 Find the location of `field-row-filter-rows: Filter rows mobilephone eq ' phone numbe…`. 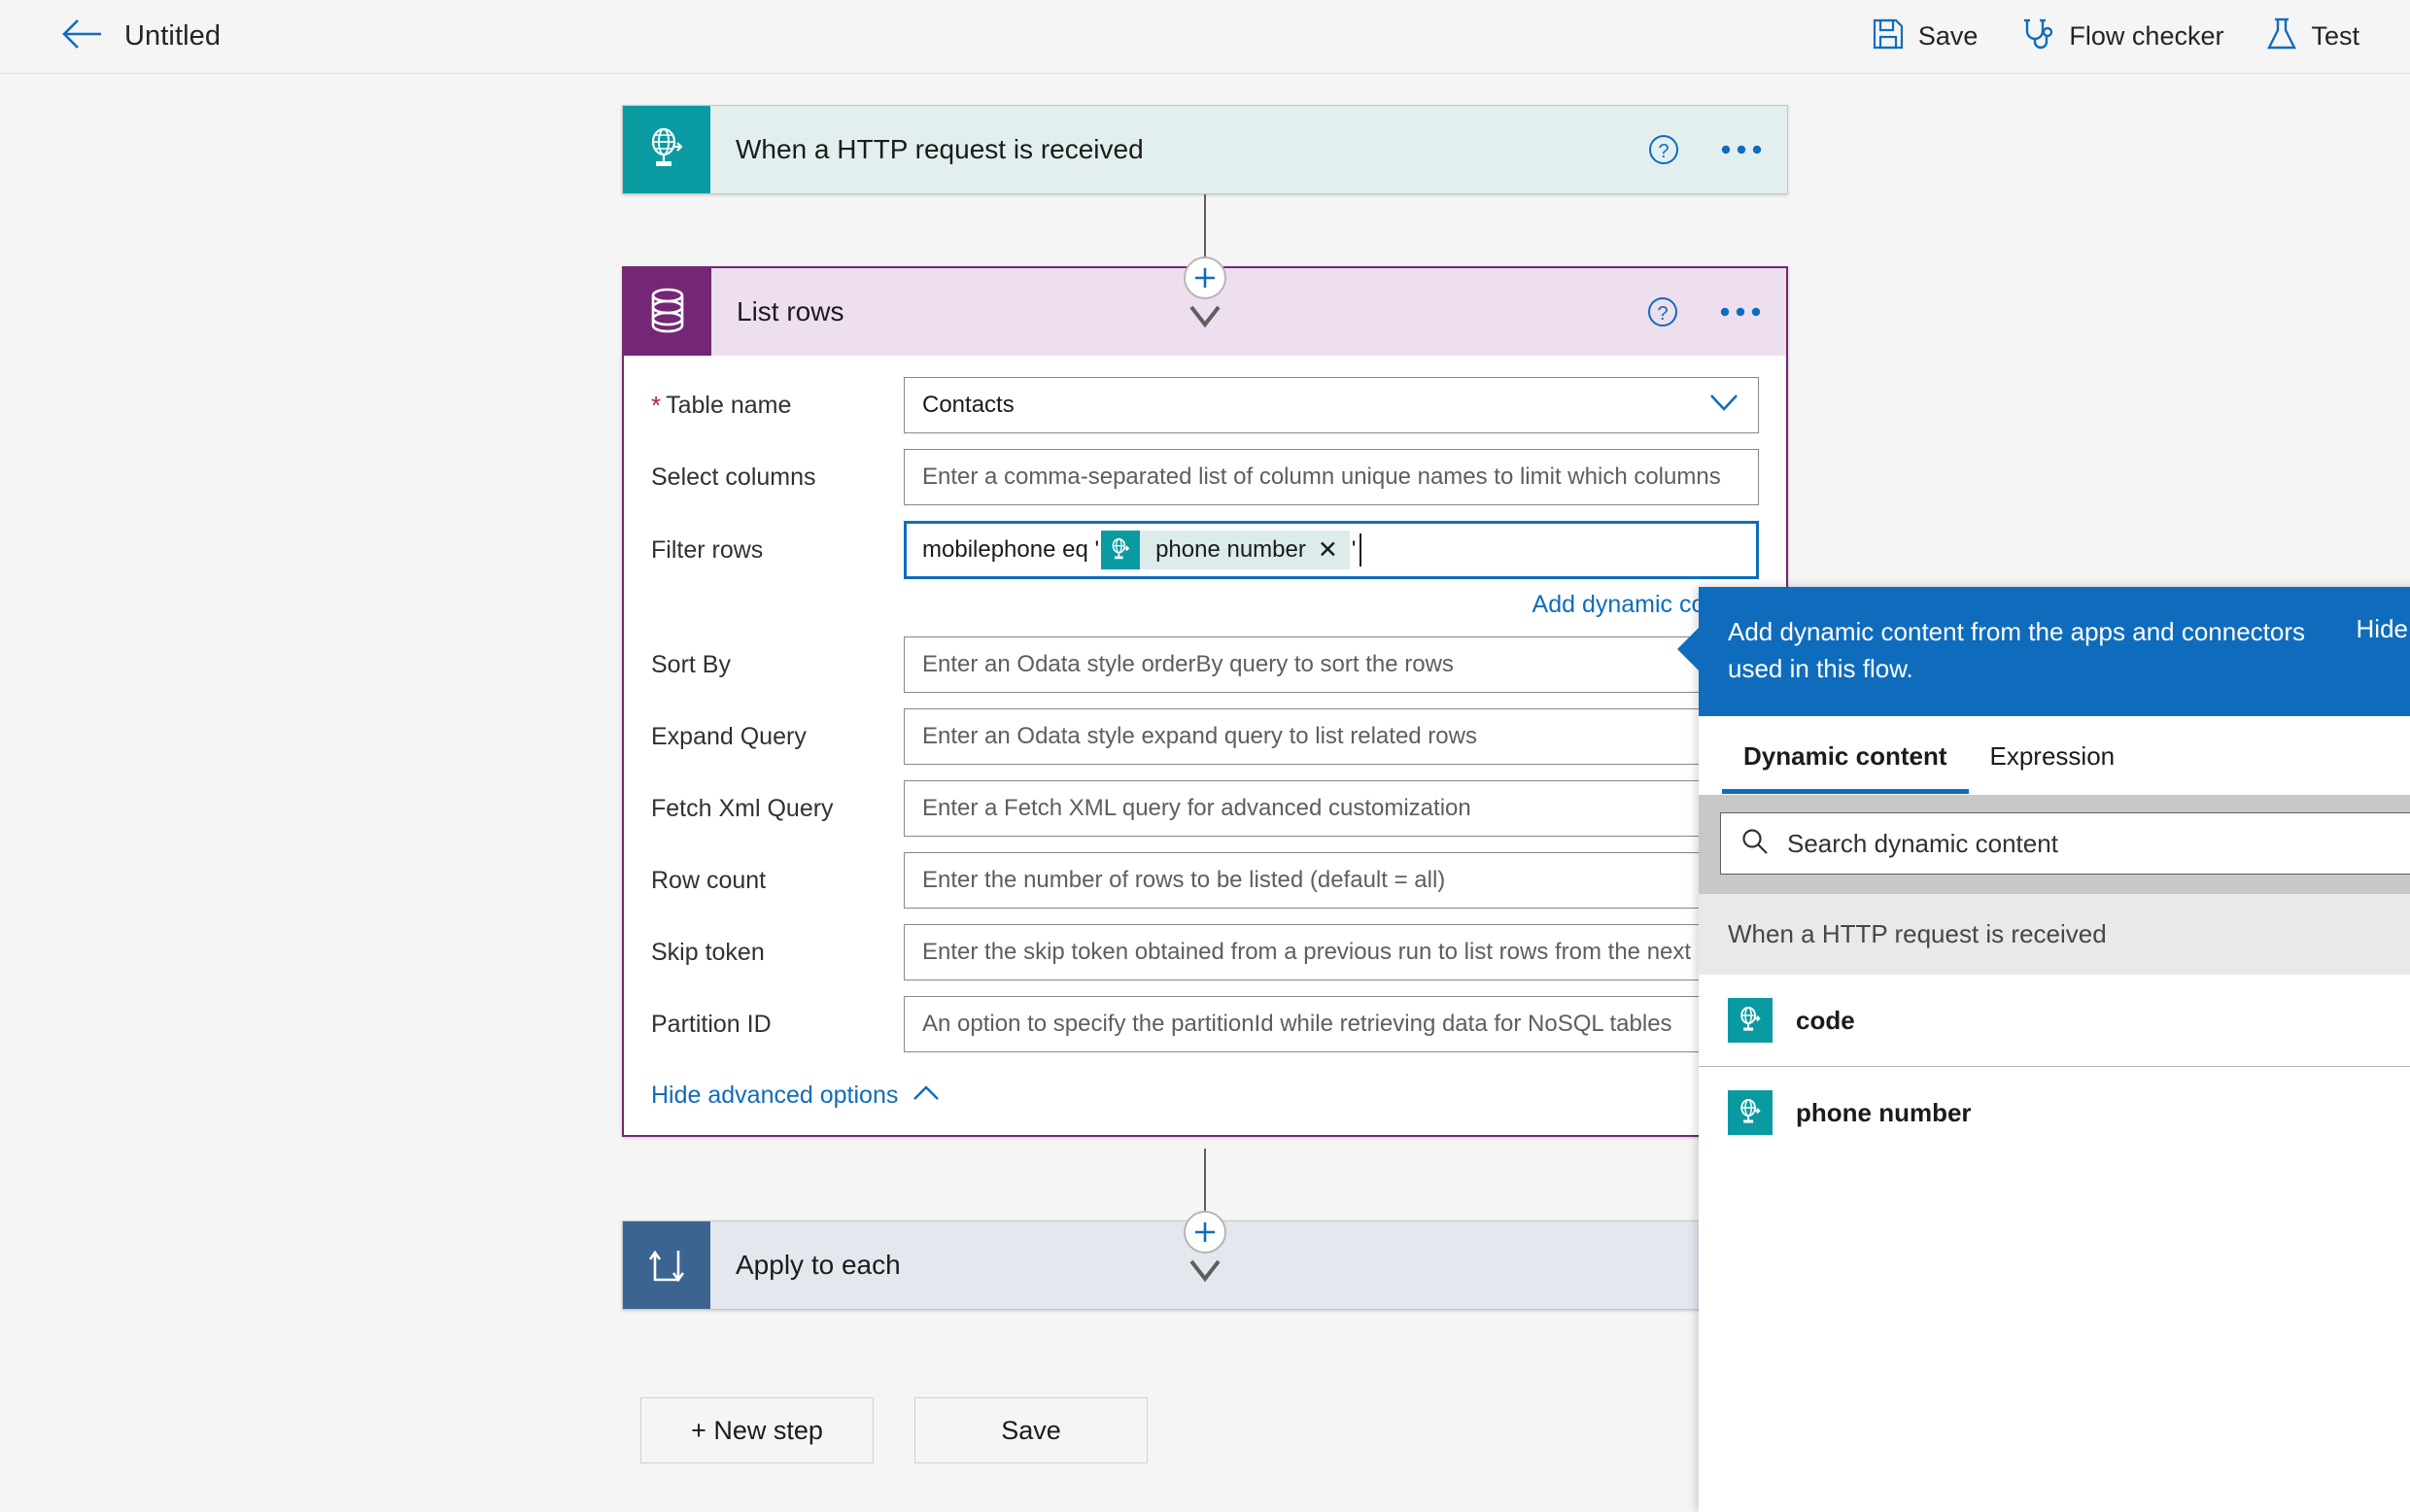

field-row-filter-rows: Filter rows mobilephone eq ' phone numbe… is located at coordinates (1205, 550).